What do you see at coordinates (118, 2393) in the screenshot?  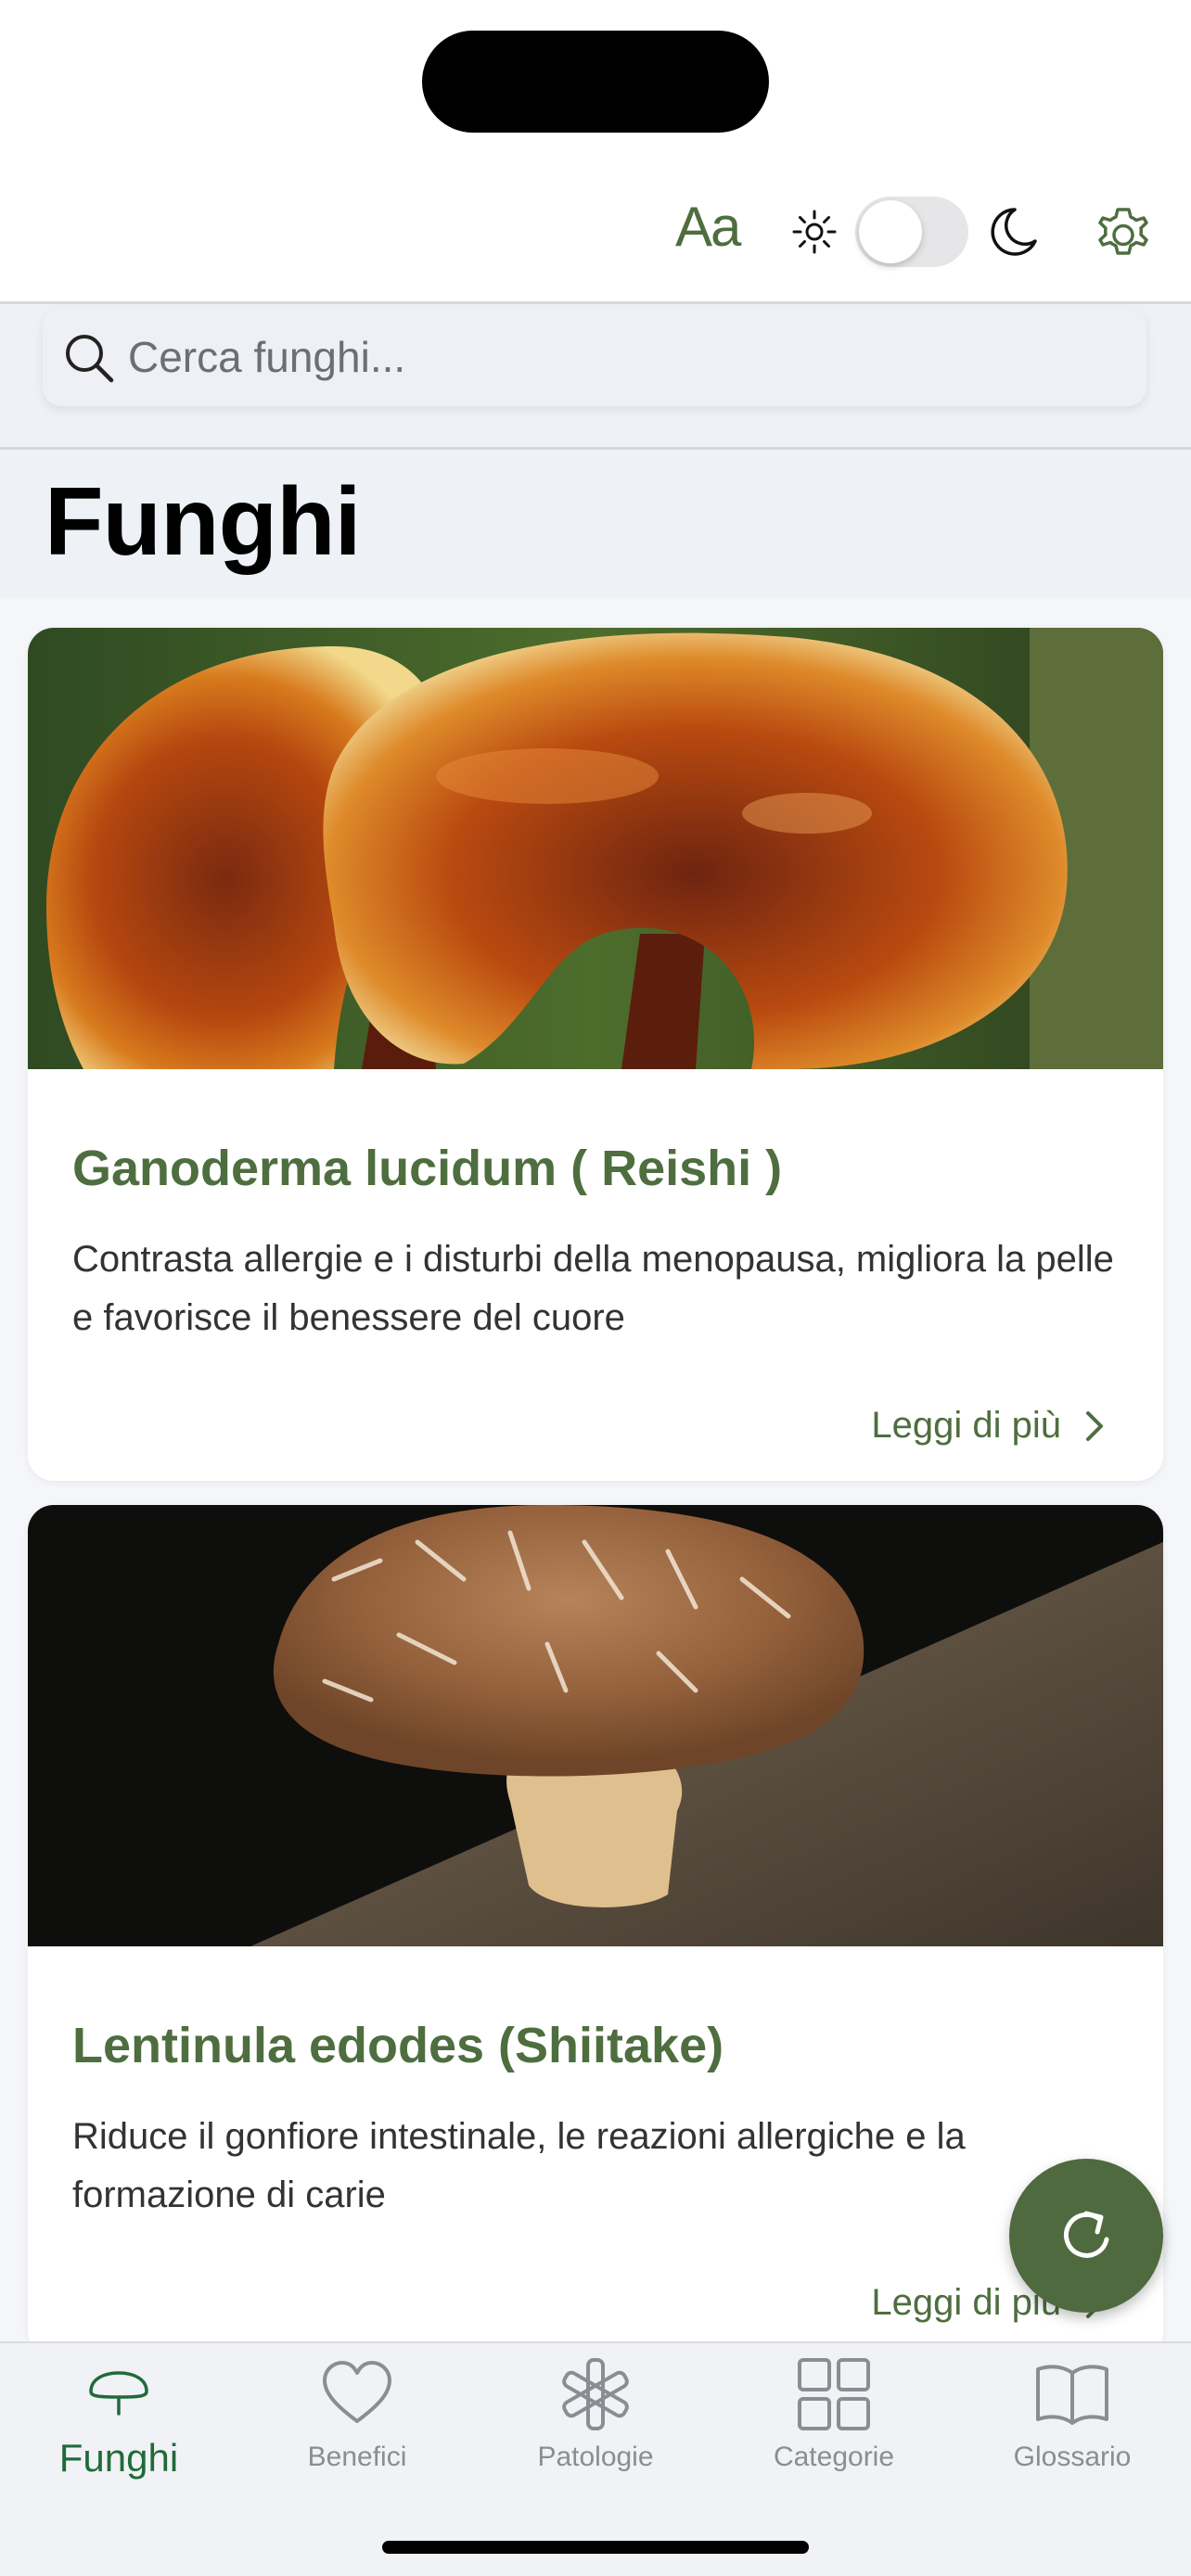 I see `mushroom-icon` at bounding box center [118, 2393].